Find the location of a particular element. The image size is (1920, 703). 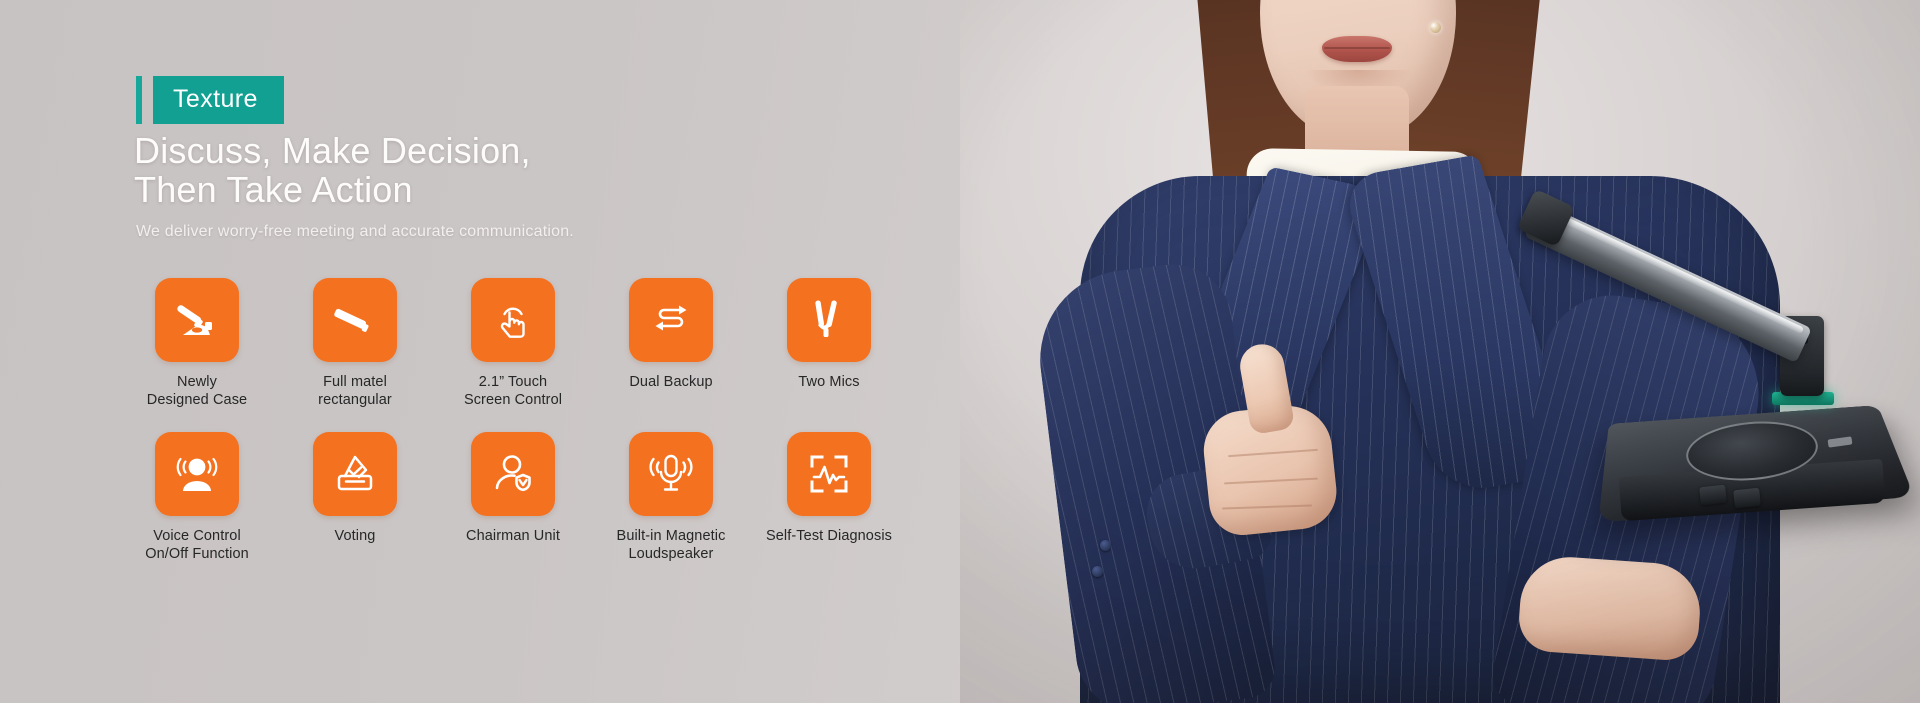

feature-label: Full matel rectangular is located at coordinates (355, 391).